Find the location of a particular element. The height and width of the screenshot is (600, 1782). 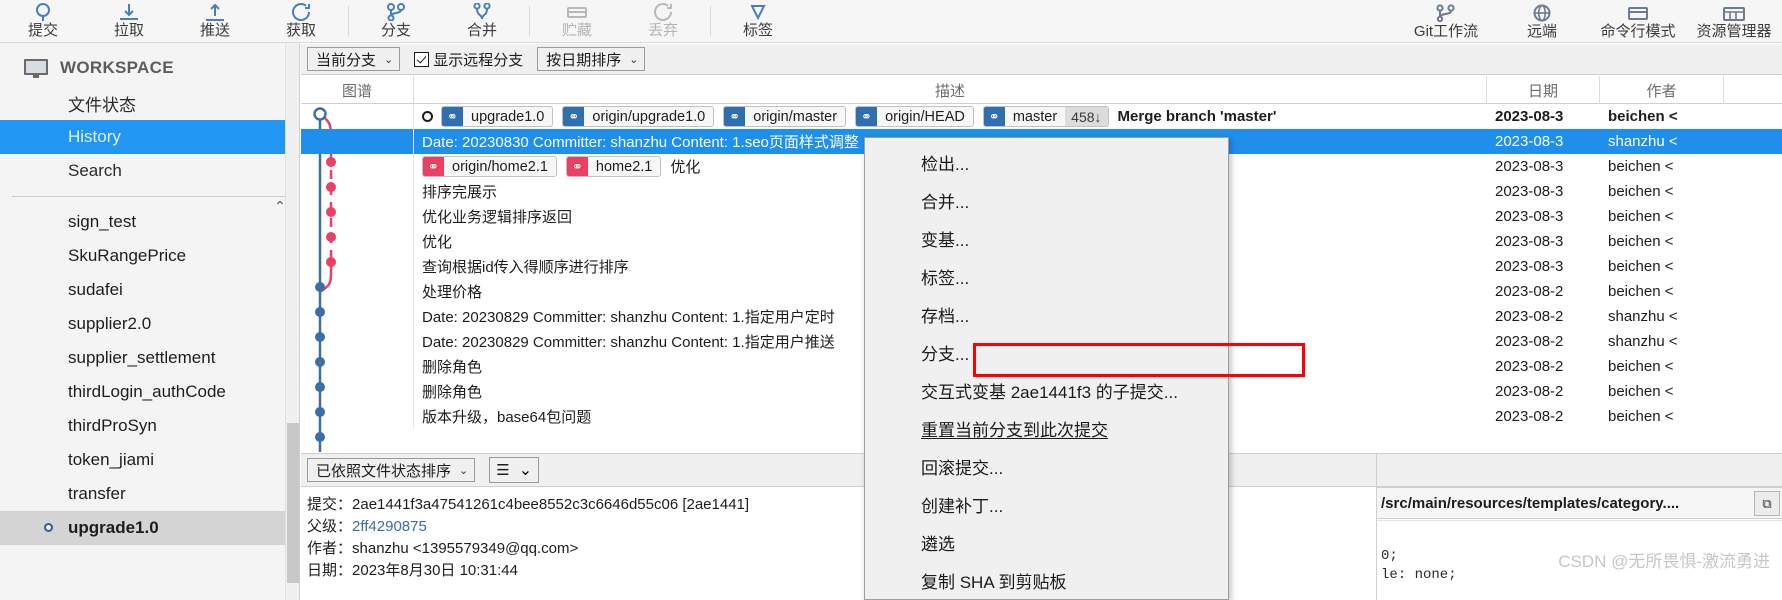

monitor-icon is located at coordinates (36, 68).